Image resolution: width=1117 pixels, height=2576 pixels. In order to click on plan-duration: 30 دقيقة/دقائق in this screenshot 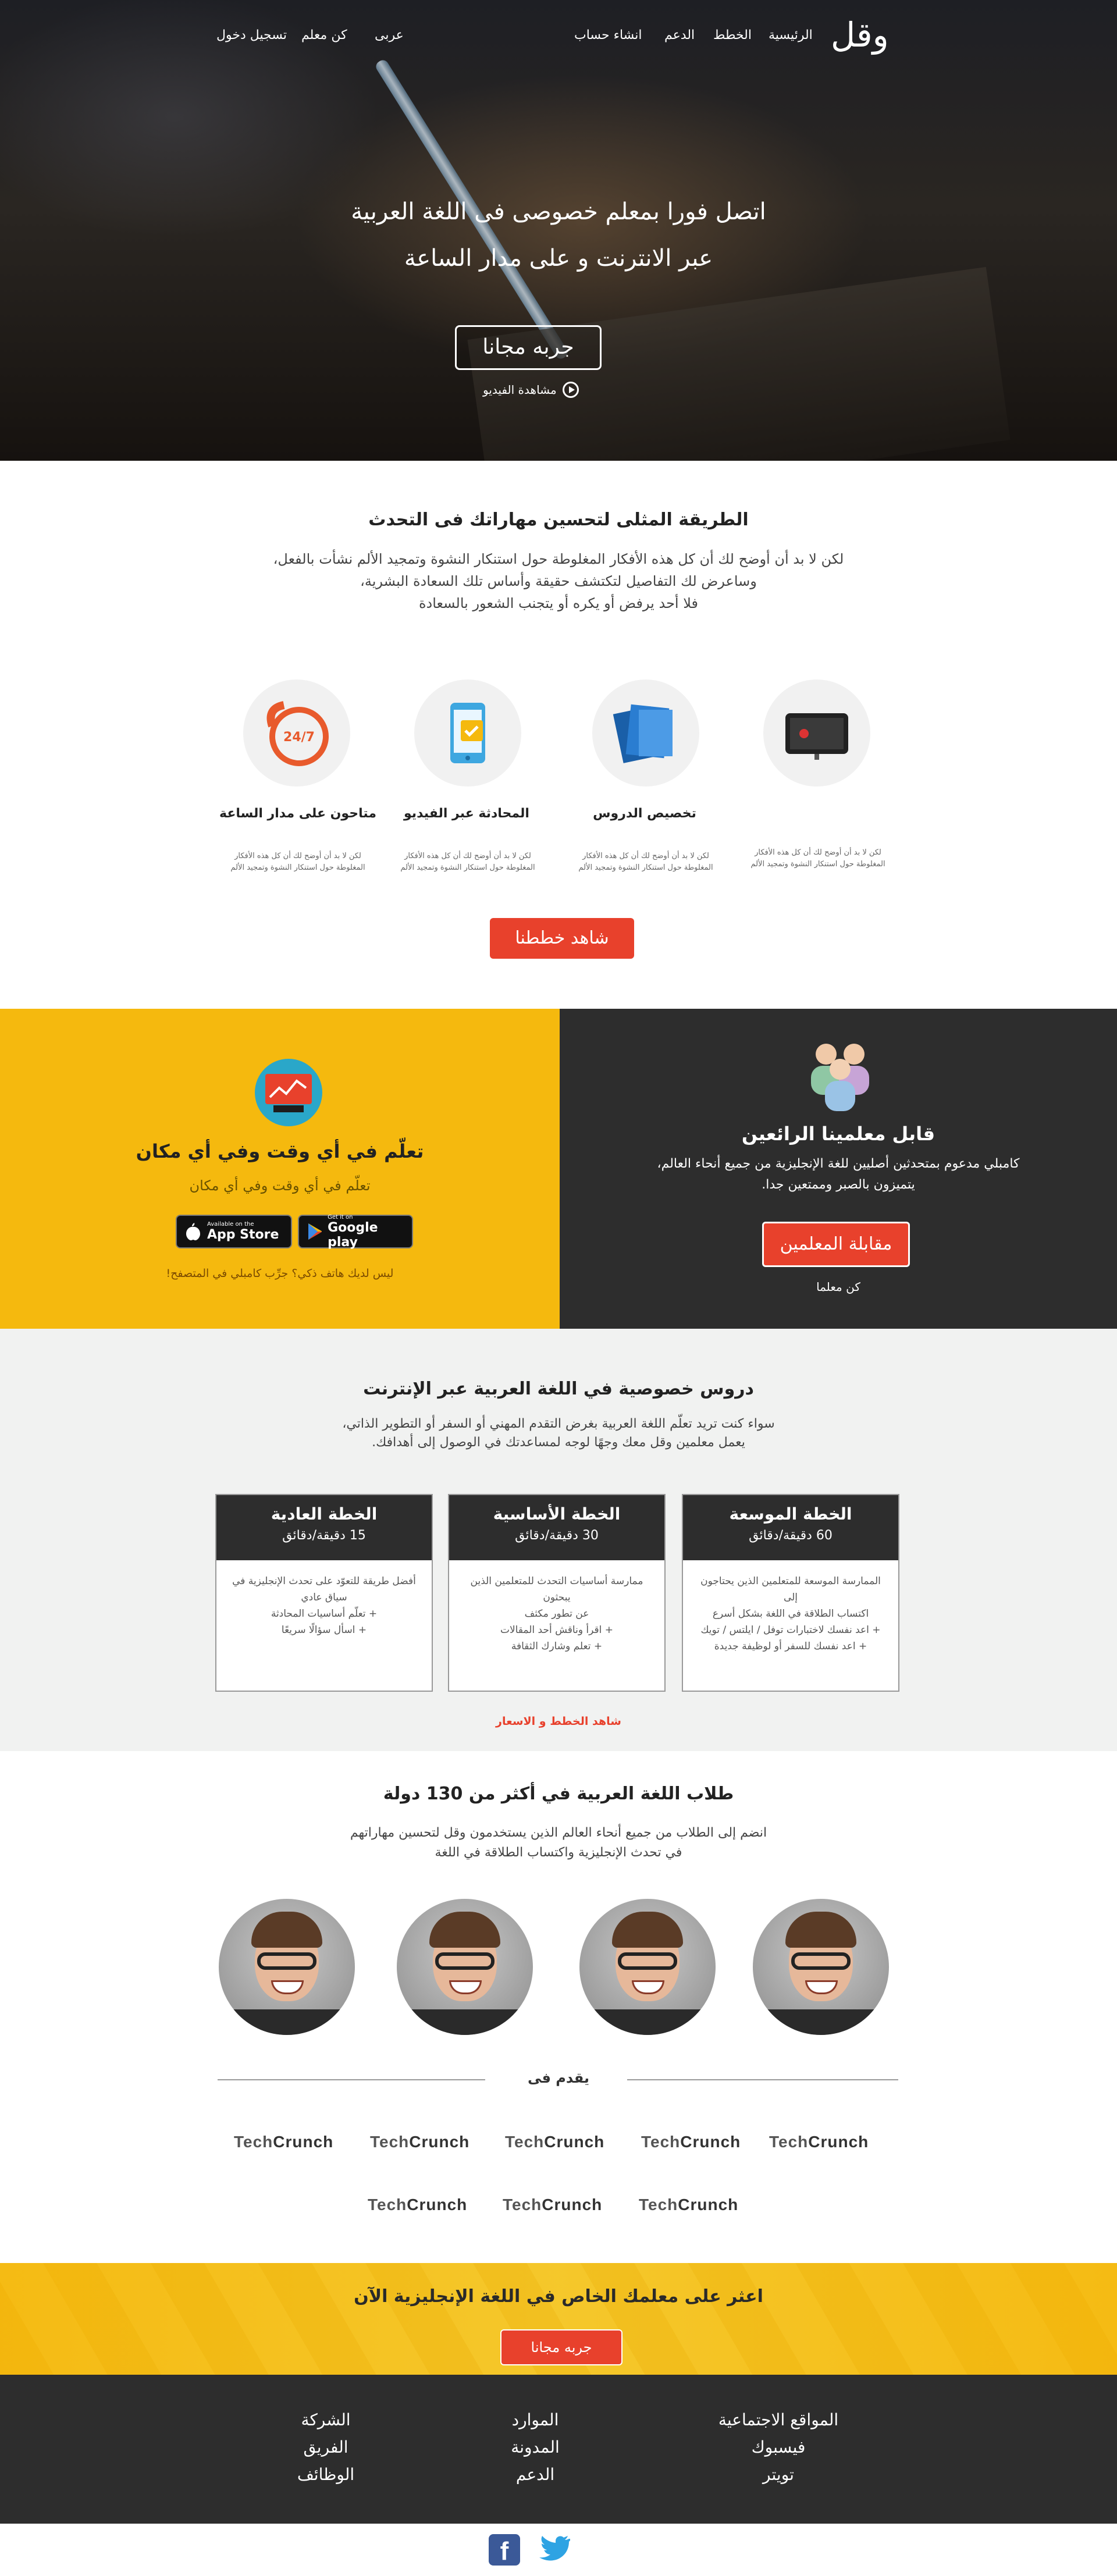, I will do `click(557, 1535)`.